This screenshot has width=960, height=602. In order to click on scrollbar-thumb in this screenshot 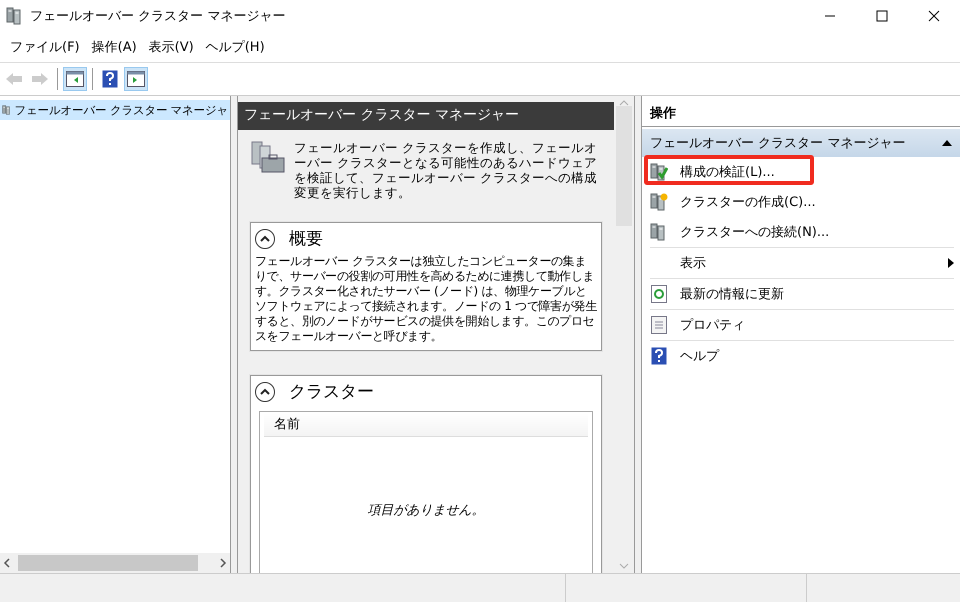, I will do `click(624, 166)`.